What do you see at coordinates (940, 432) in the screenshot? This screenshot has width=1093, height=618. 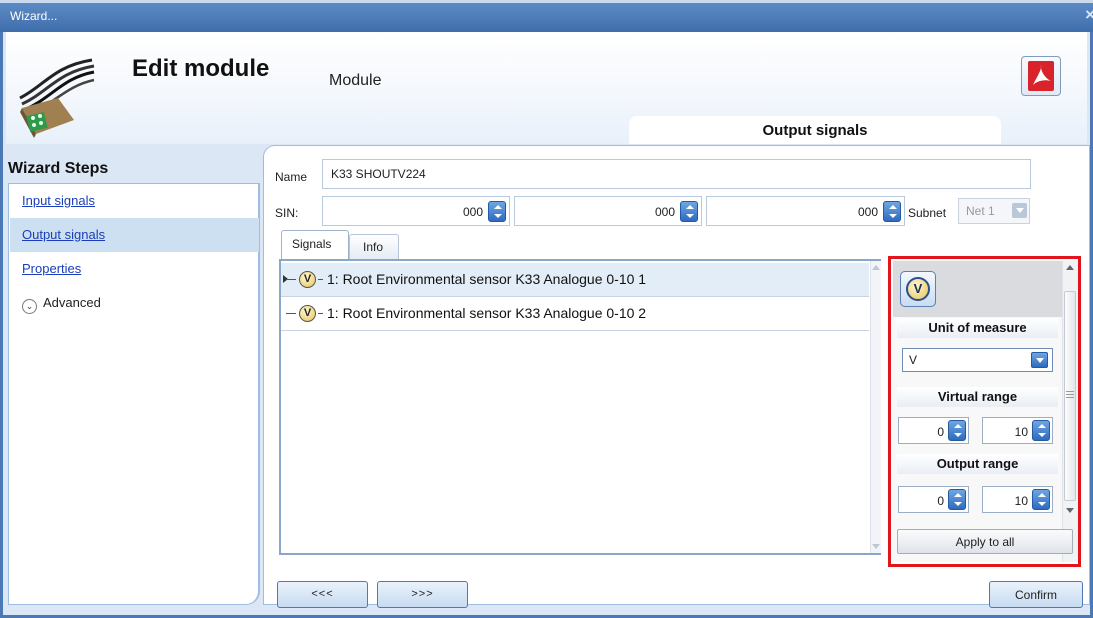 I see `virtual-range-min: 0` at bounding box center [940, 432].